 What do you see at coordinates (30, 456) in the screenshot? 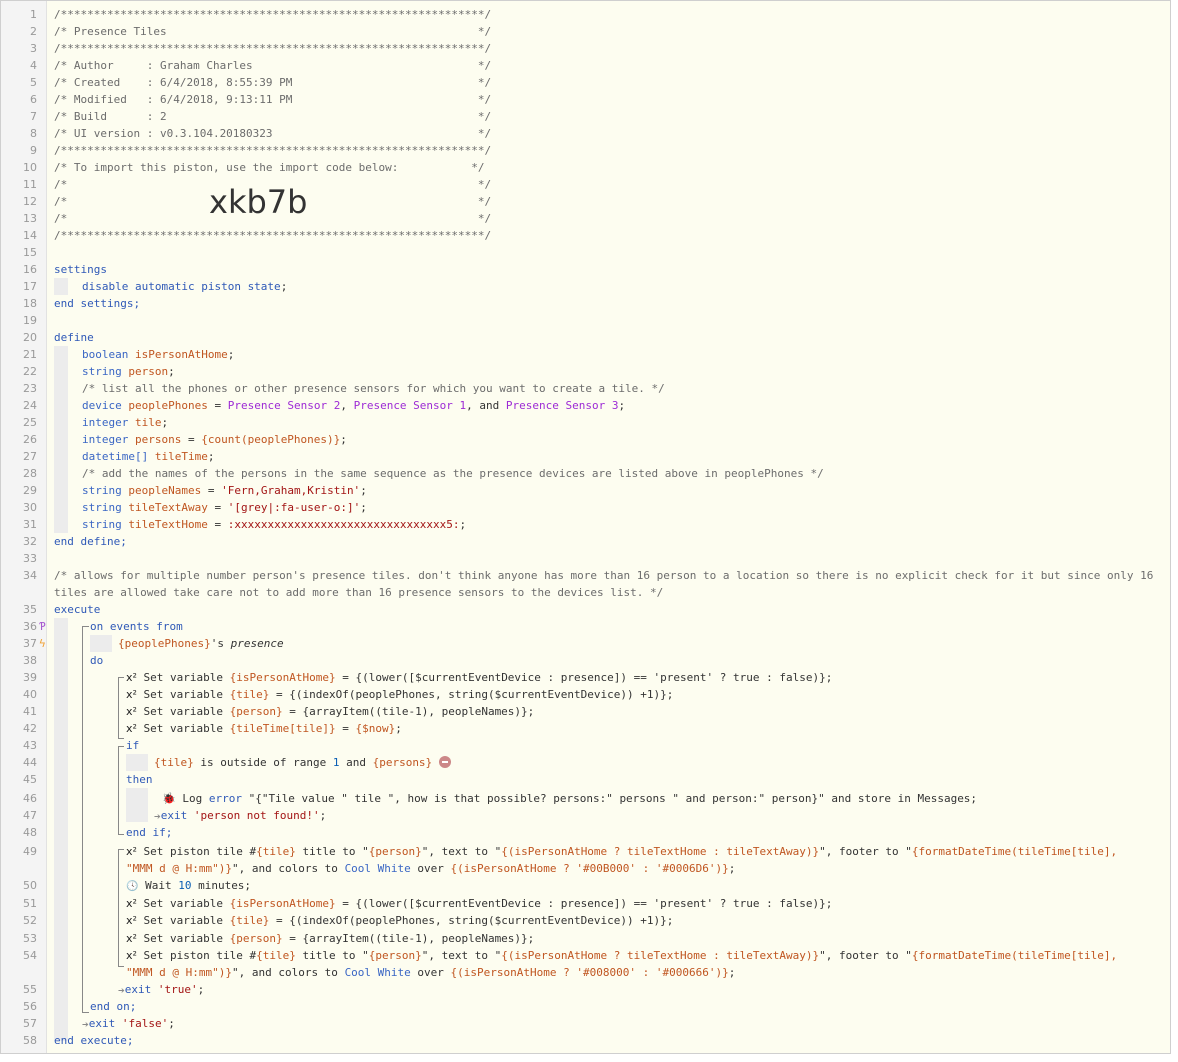
I see `line-number: 27` at bounding box center [30, 456].